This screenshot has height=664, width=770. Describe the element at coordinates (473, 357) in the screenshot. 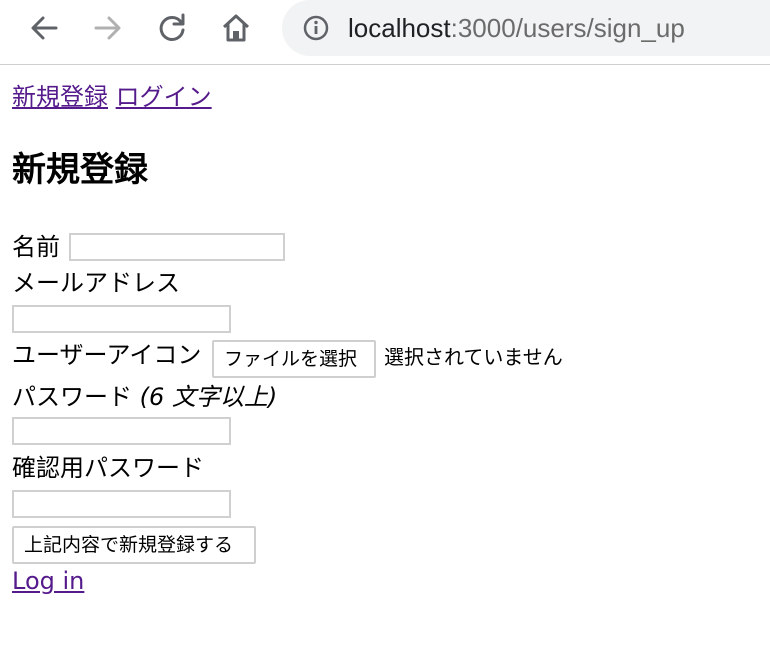

I see `file-status-text: 選択されていません` at that location.